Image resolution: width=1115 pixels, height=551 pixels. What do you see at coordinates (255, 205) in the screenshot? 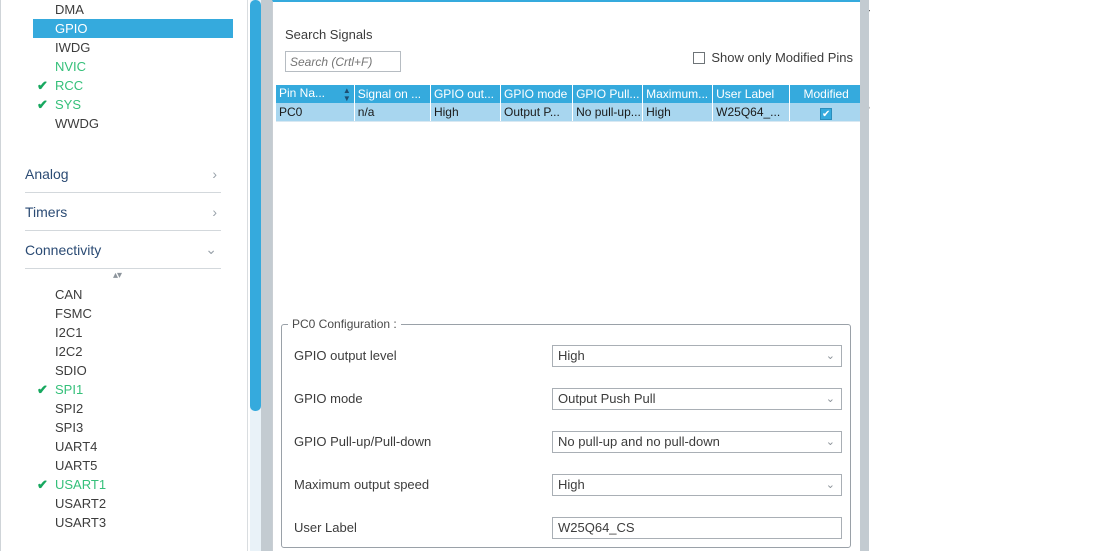
I see `sidebar-scrollbar-thumb` at bounding box center [255, 205].